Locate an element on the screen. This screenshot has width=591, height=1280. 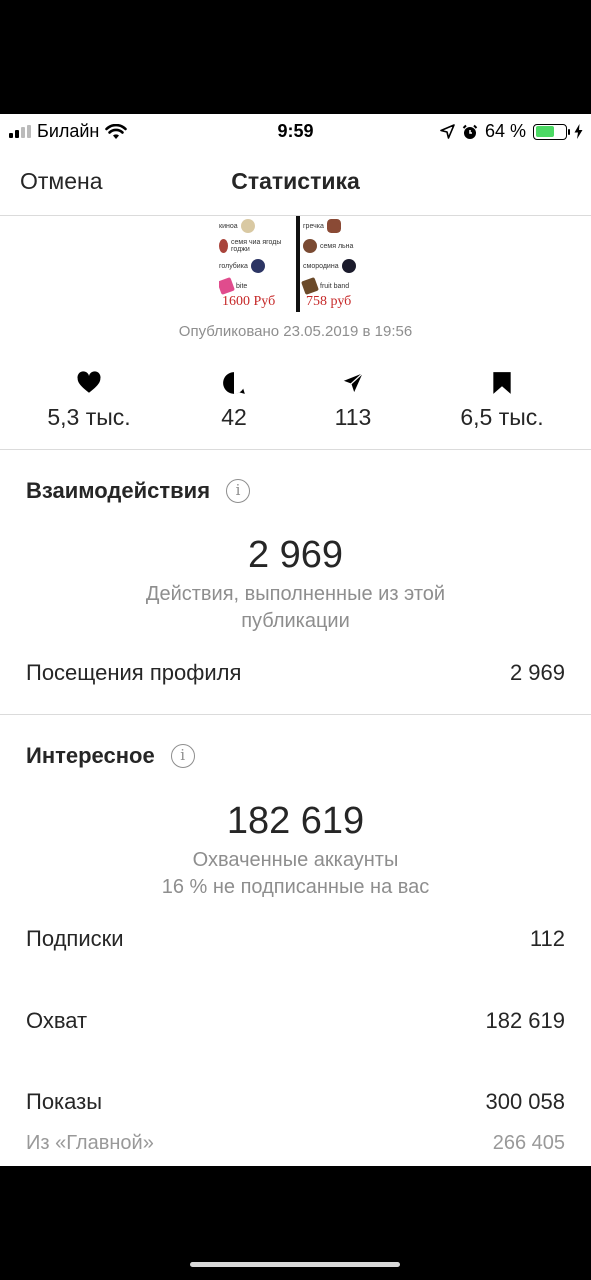
profile-visits-label: Посещения профиля is located at coordinates (134, 672).